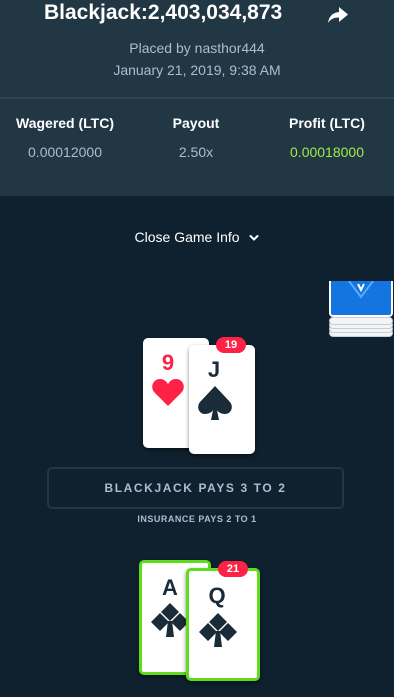  What do you see at coordinates (65, 123) in the screenshot?
I see `wagered-label: Wagered (LTC)` at bounding box center [65, 123].